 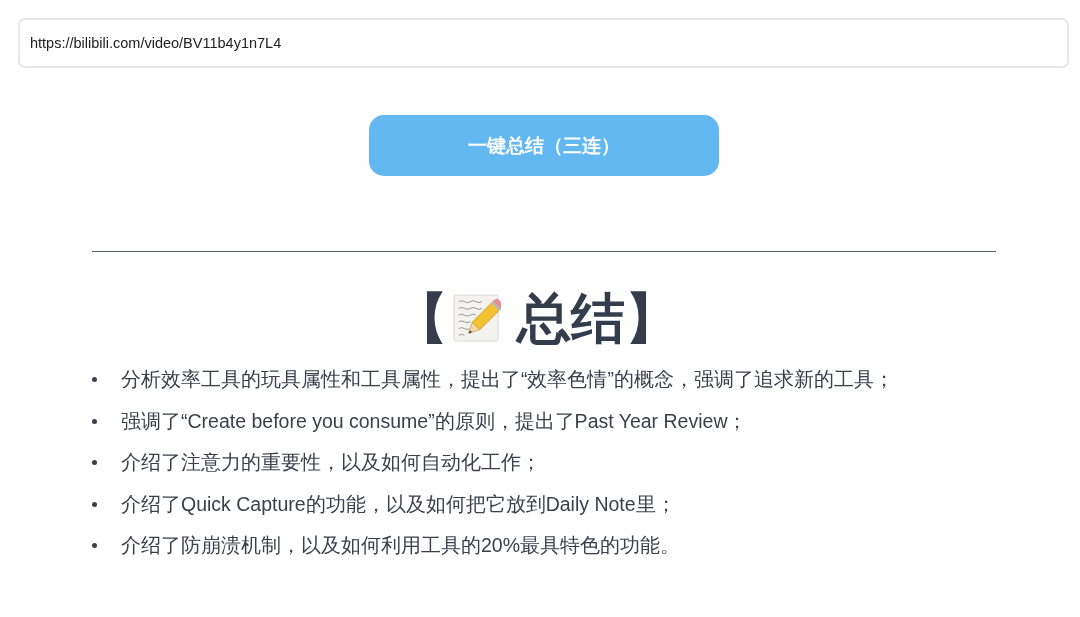 What do you see at coordinates (477, 318) in the screenshot?
I see `memo-pencil-icon` at bounding box center [477, 318].